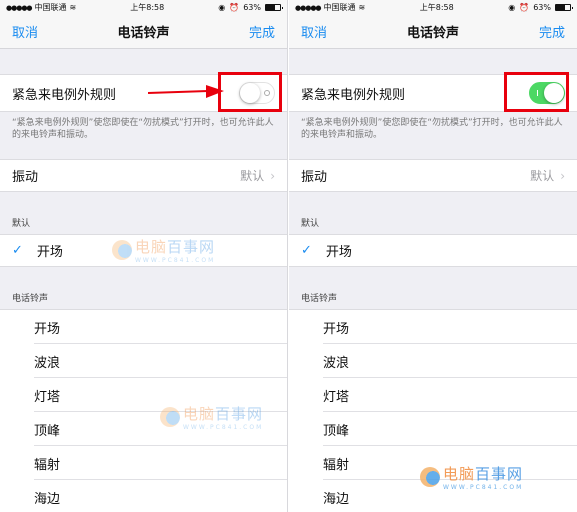 This screenshot has width=577, height=512. Describe the element at coordinates (433, 250) in the screenshot. I see `default-ringtone-row: ✓ 开场` at that location.